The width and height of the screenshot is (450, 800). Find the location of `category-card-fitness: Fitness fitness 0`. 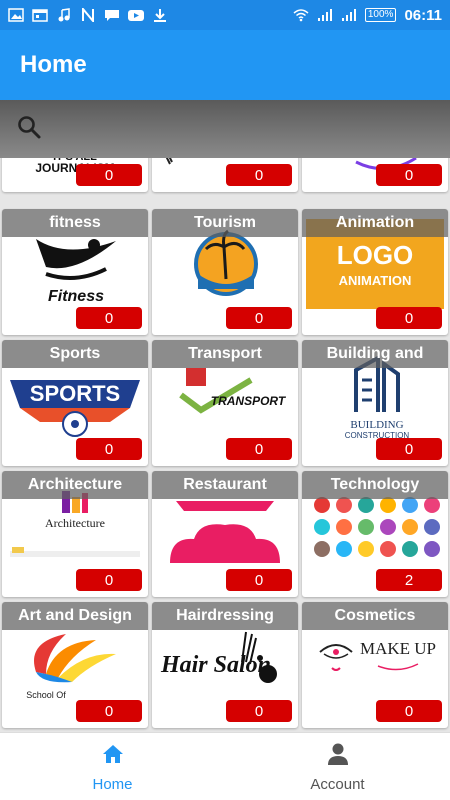

category-card-fitness: Fitness fitness 0 is located at coordinates (75, 272).